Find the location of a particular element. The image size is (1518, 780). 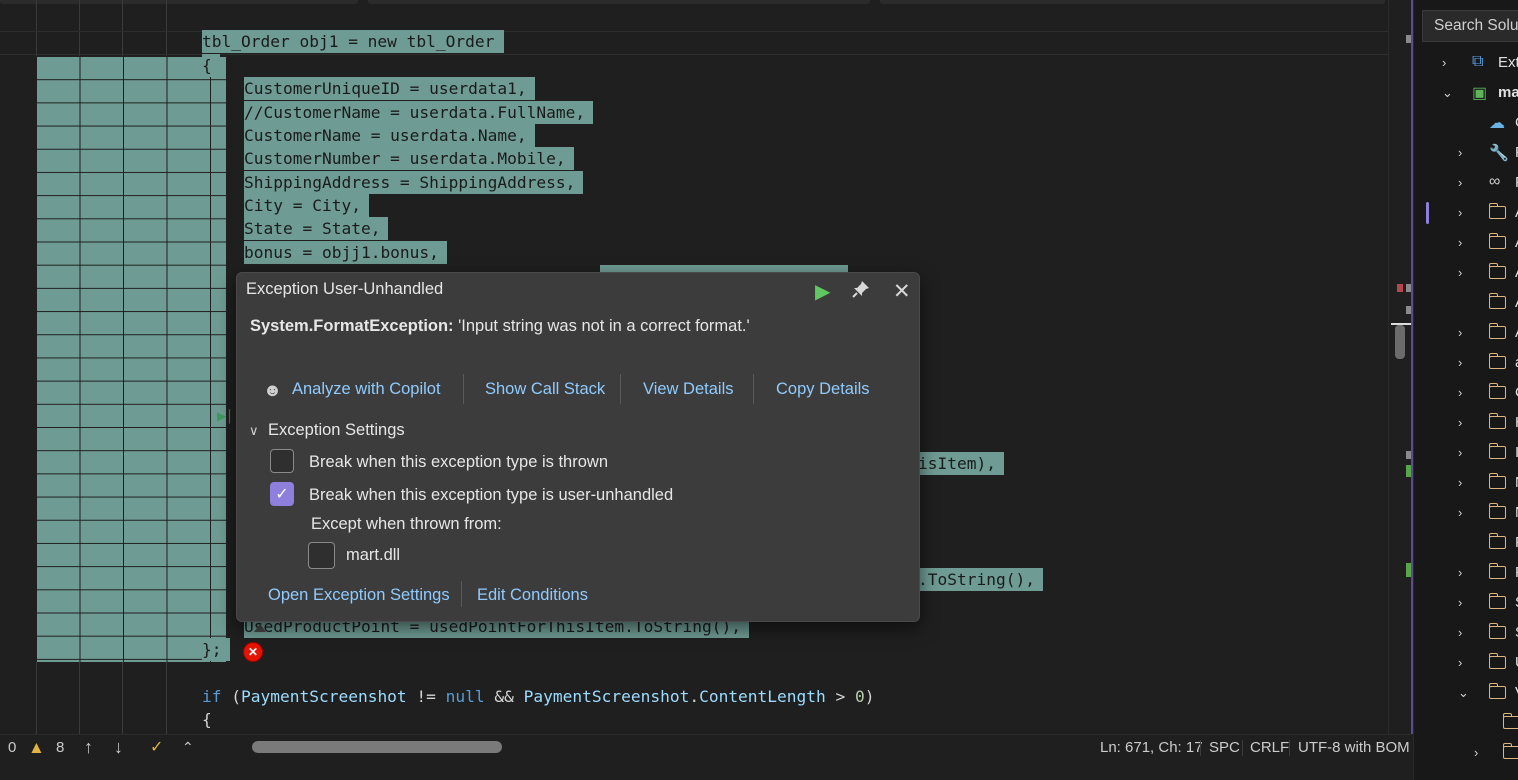

open-exception-settings-link: Open Exception Settings is located at coordinates (359, 595).